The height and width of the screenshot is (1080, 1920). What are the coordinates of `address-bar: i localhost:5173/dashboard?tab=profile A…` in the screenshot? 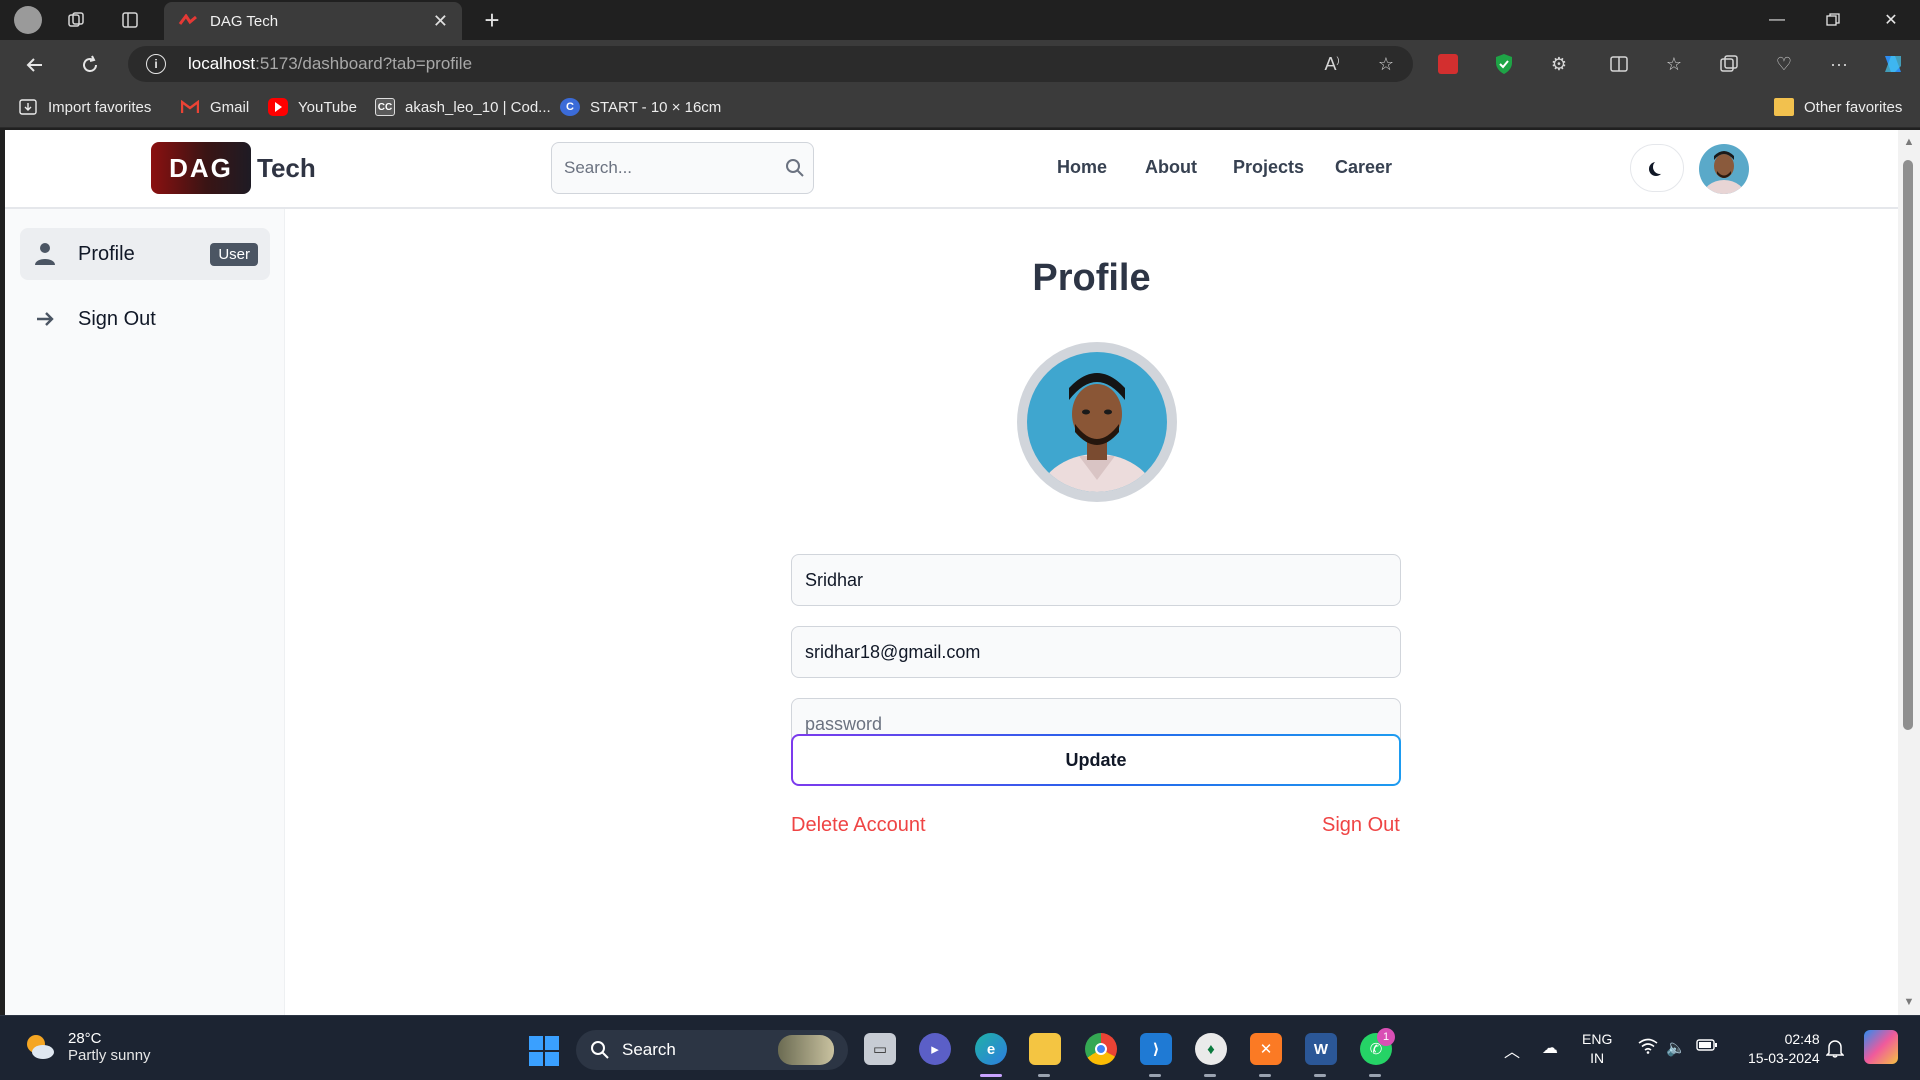 It's located at (770, 64).